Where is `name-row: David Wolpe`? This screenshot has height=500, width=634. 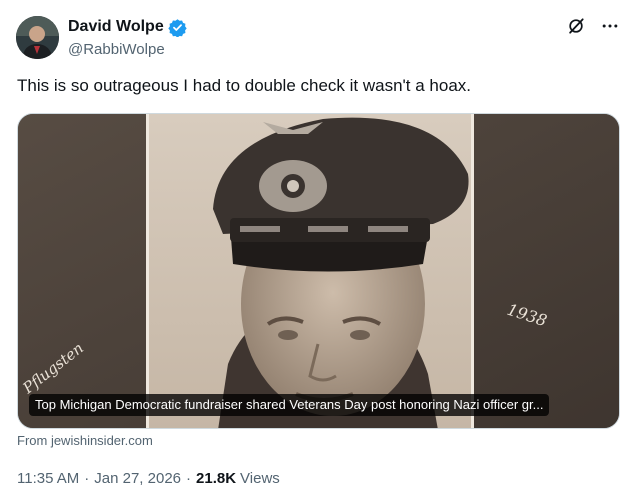
name-row: David Wolpe is located at coordinates (127, 27).